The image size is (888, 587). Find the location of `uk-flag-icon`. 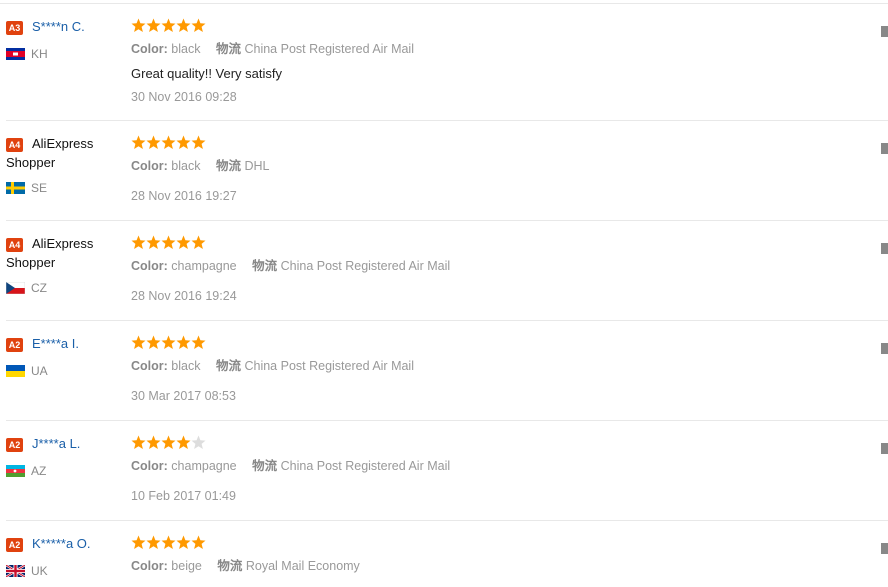

uk-flag-icon is located at coordinates (15, 571).